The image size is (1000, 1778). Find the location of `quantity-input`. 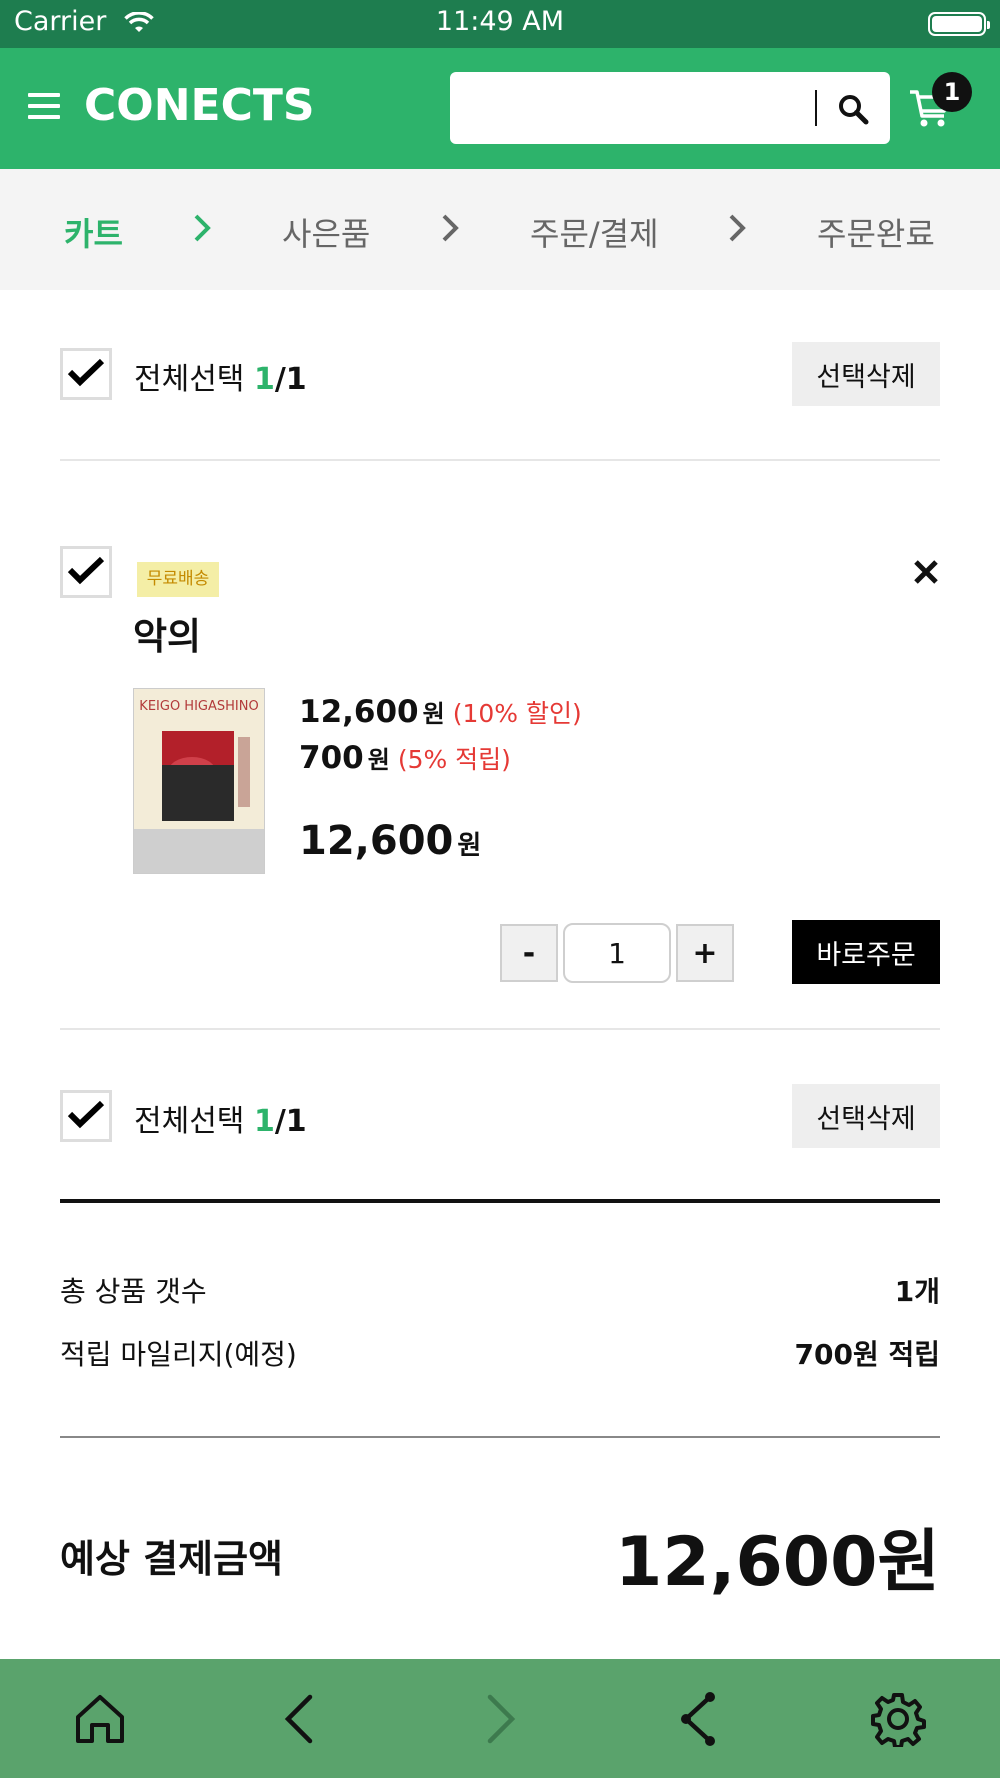

quantity-input is located at coordinates (617, 953).